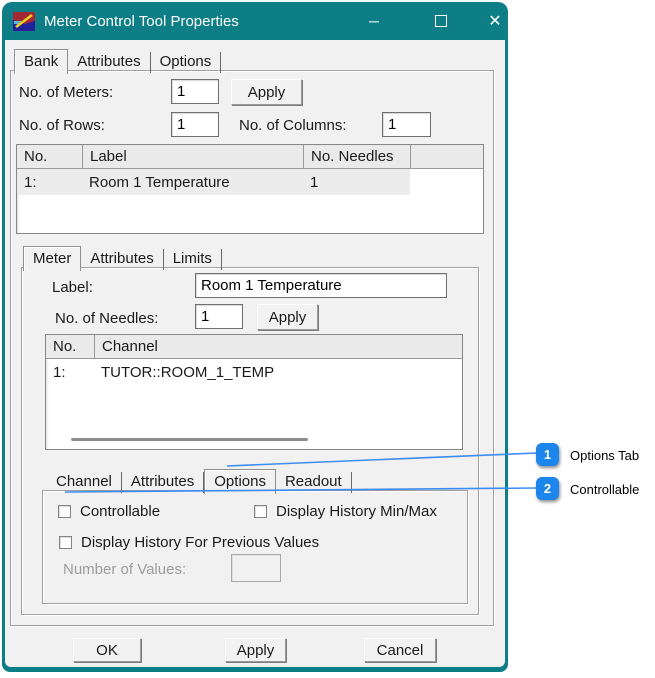 The image size is (655, 678). I want to click on meter-tab-row: Meter Attributes Limits, so click(122, 257).